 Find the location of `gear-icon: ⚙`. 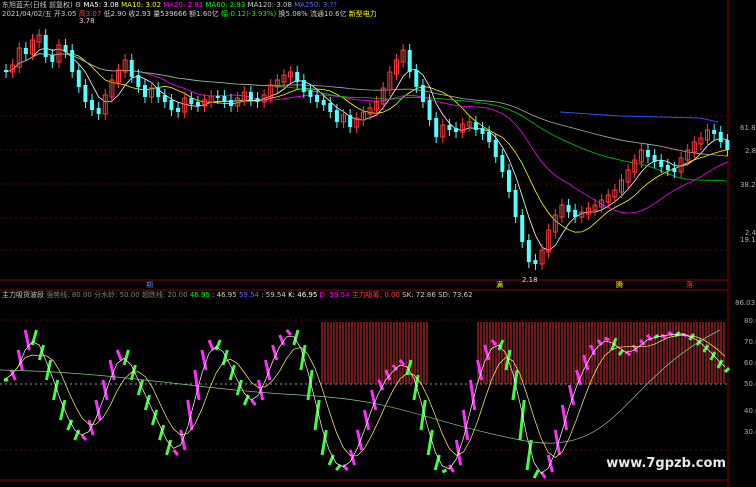

gear-icon: ⚙ is located at coordinates (78, 5).